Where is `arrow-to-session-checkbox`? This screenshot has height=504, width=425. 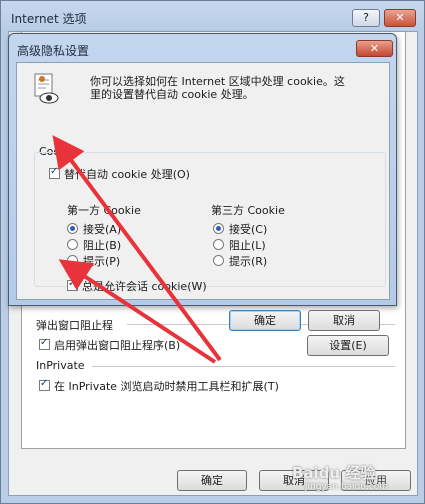 arrow-to-session-checkbox is located at coordinates (137, 311).